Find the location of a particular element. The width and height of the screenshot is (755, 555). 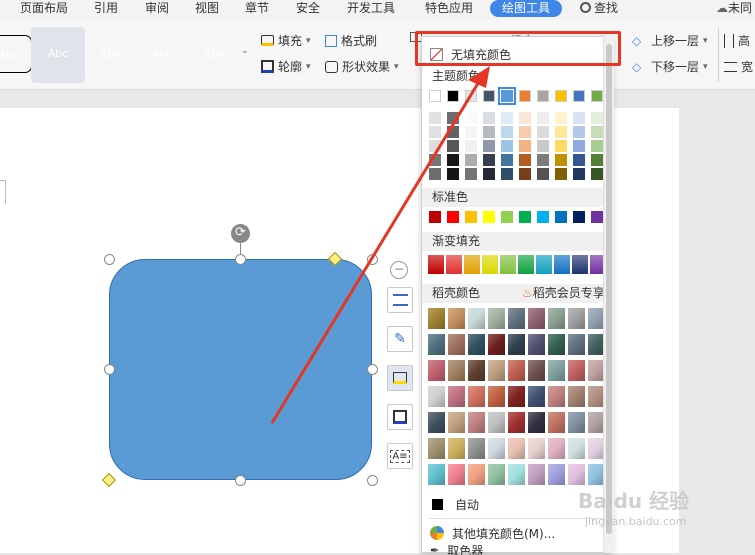

fill-button: 填充 ▾ is located at coordinates (286, 40).